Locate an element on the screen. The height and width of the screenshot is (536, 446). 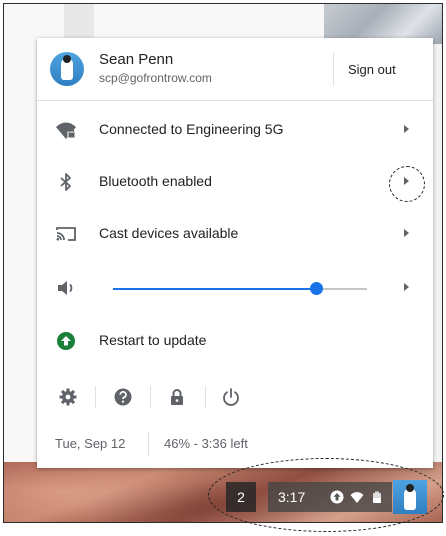
cast-item: Cast devices available is located at coordinates (235, 234).